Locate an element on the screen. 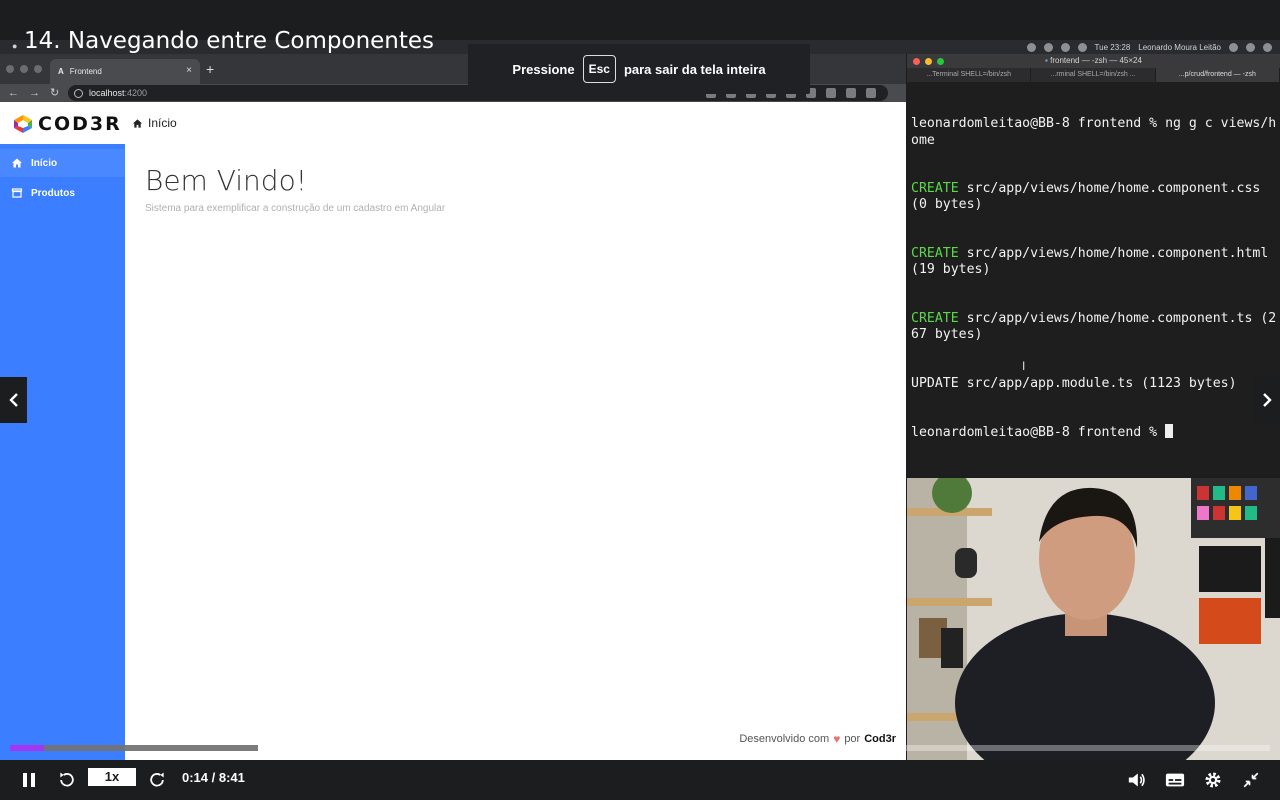 The image size is (1280, 800). window-zoom-dot is located at coordinates (38, 69).